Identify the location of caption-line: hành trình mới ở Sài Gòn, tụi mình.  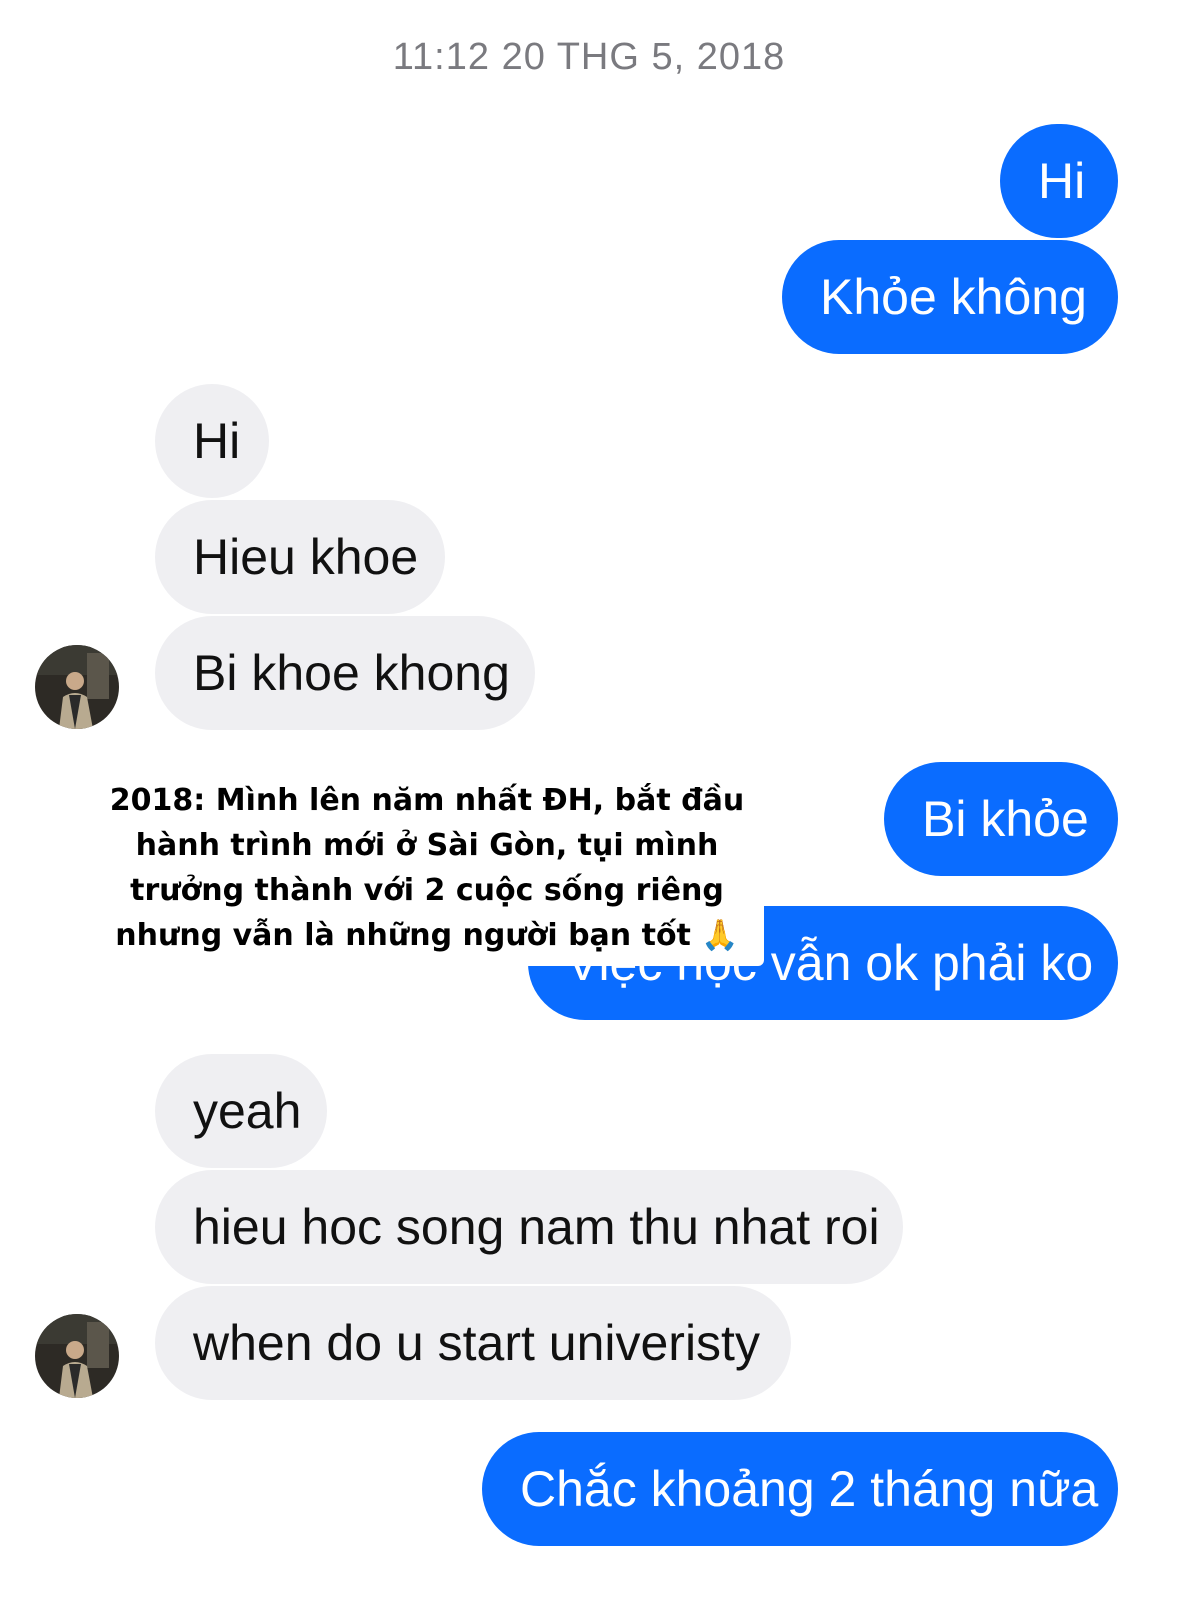
(427, 845).